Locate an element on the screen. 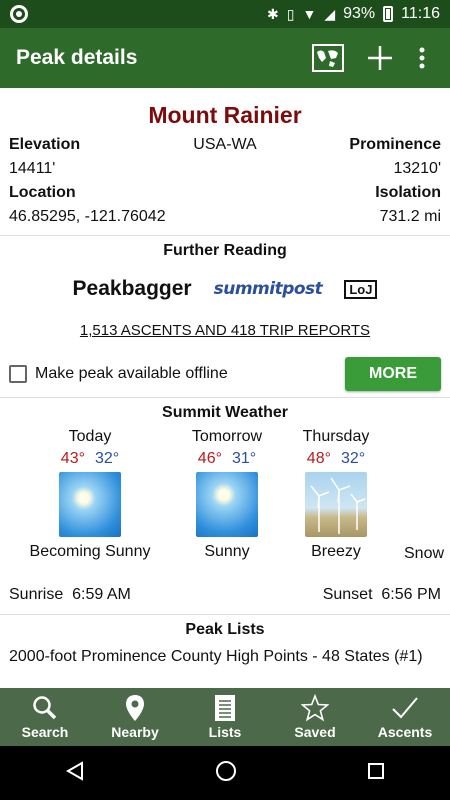  page-title: Peak details is located at coordinates (77, 57).